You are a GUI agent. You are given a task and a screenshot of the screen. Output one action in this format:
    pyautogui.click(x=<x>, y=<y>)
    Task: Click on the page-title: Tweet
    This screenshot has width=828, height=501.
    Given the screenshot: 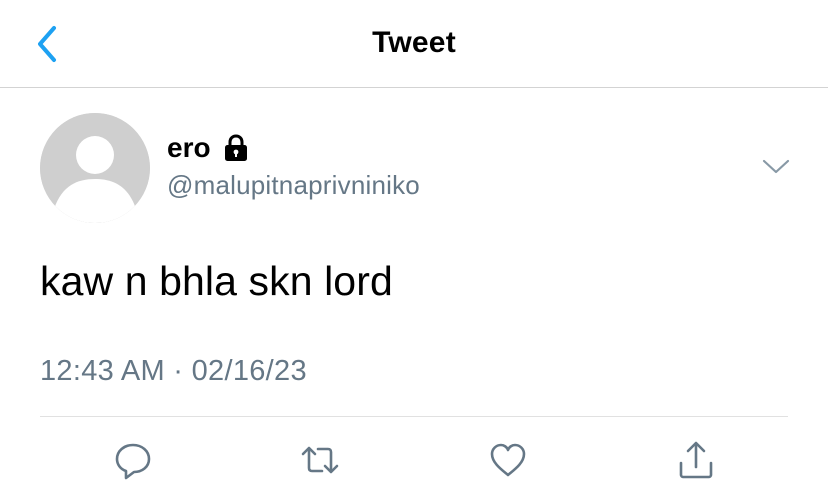 What is the action you would take?
    pyautogui.click(x=414, y=42)
    